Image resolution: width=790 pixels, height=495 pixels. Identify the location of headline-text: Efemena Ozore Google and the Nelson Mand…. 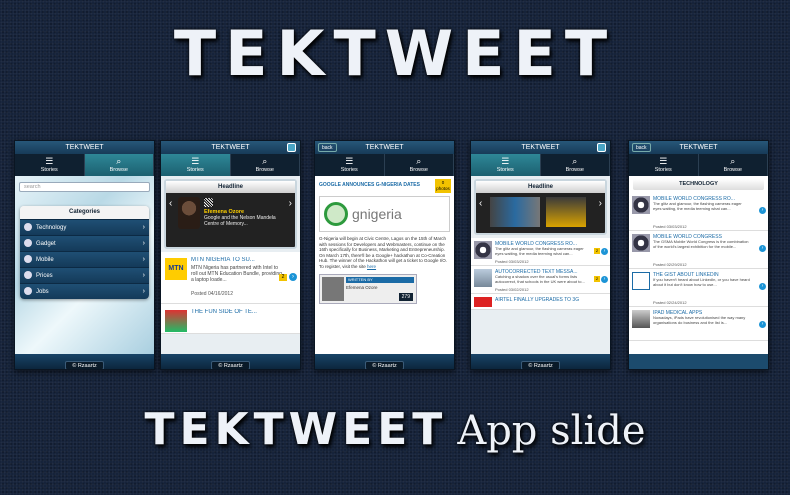
(242, 212).